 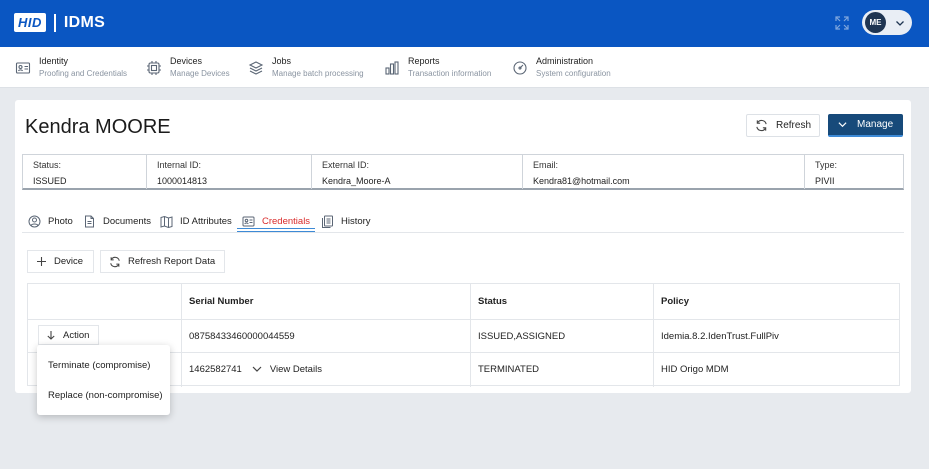 What do you see at coordinates (84, 22) in the screenshot?
I see `app-name: IDMS` at bounding box center [84, 22].